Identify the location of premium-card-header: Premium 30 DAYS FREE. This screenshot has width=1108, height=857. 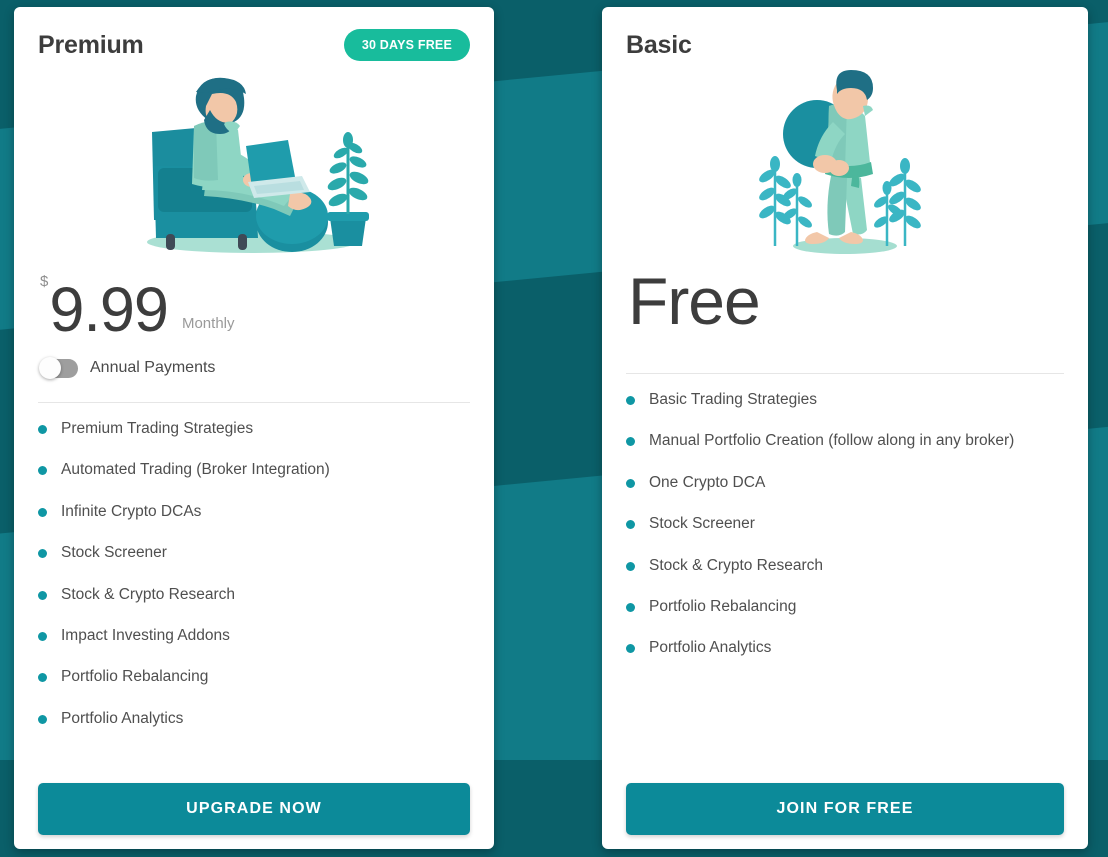
(254, 45).